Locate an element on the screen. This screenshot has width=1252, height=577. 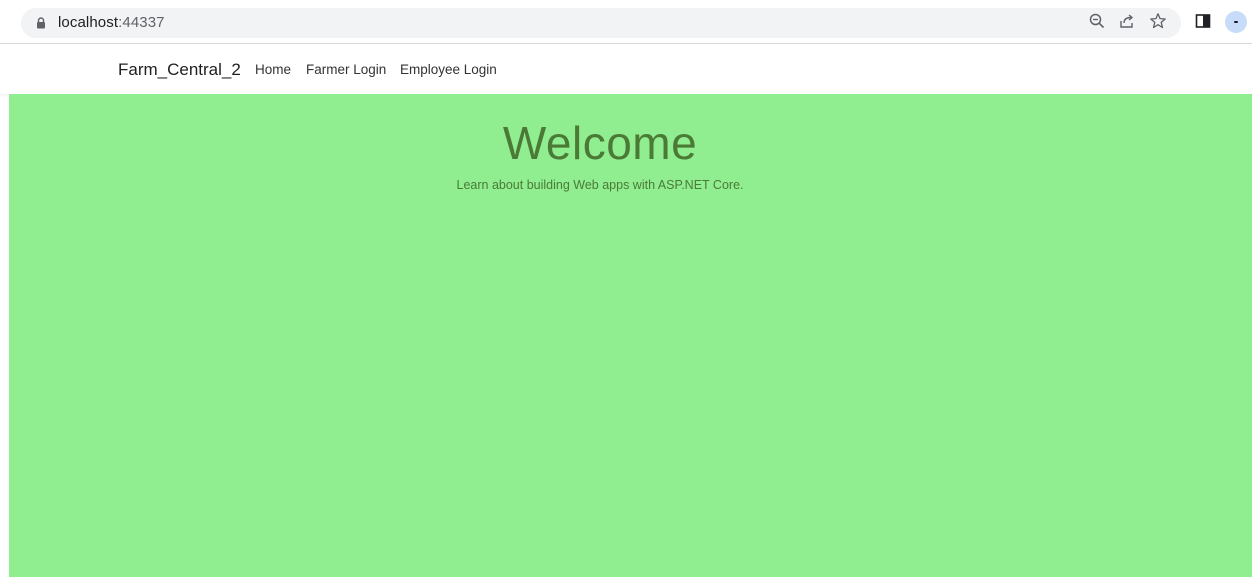
zoom-icon is located at coordinates (1097, 21).